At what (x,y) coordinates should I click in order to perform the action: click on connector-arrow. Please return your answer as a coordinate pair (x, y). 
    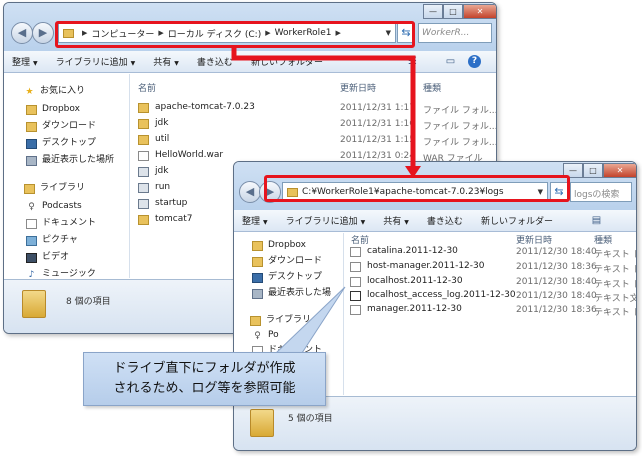
    Looking at the image, I should click on (323, 109).